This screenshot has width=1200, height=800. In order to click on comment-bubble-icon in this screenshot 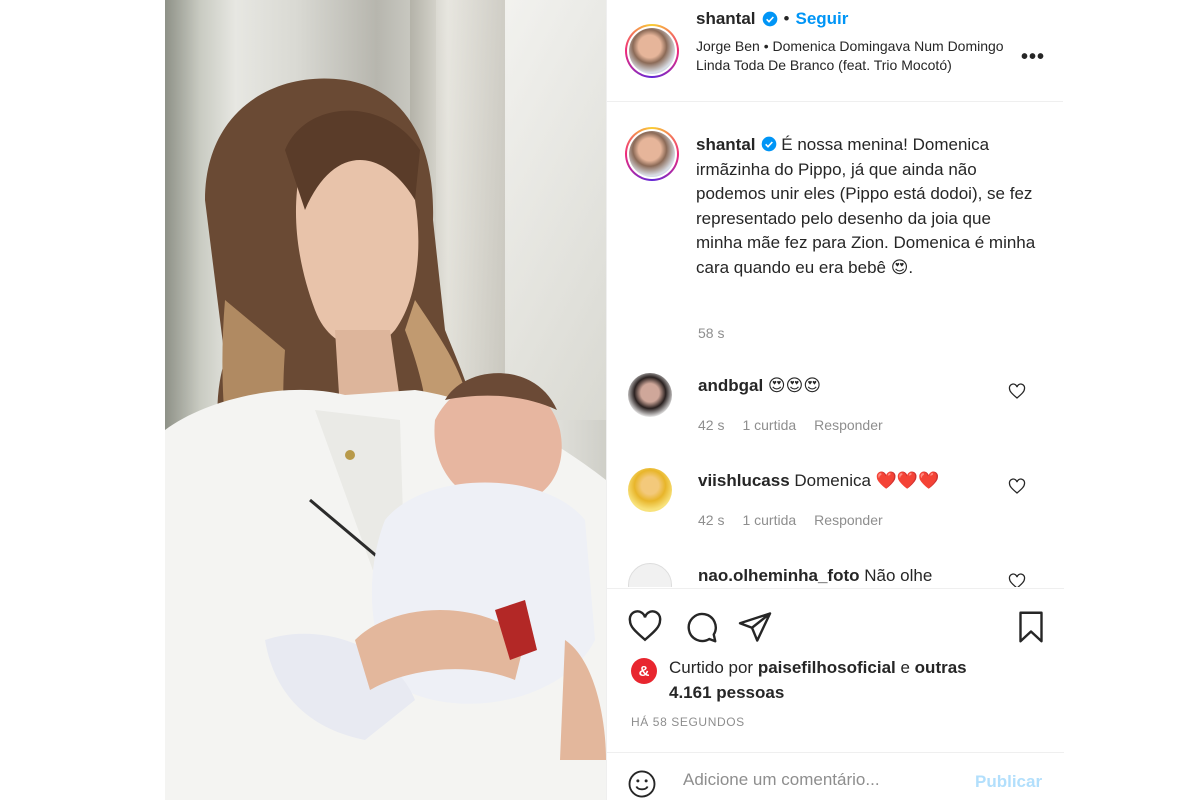, I will do `click(701, 627)`.